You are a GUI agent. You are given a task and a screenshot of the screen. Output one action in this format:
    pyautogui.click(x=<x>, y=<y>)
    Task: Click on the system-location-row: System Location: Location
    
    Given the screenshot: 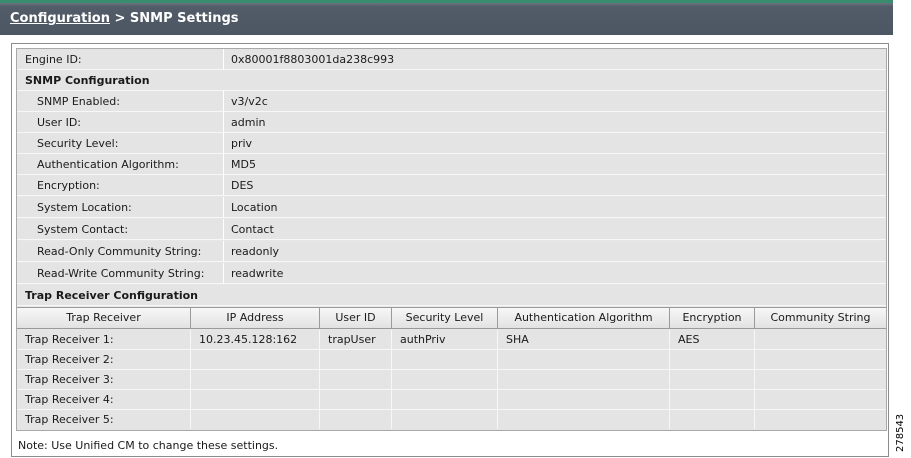 What is the action you would take?
    pyautogui.click(x=451, y=207)
    